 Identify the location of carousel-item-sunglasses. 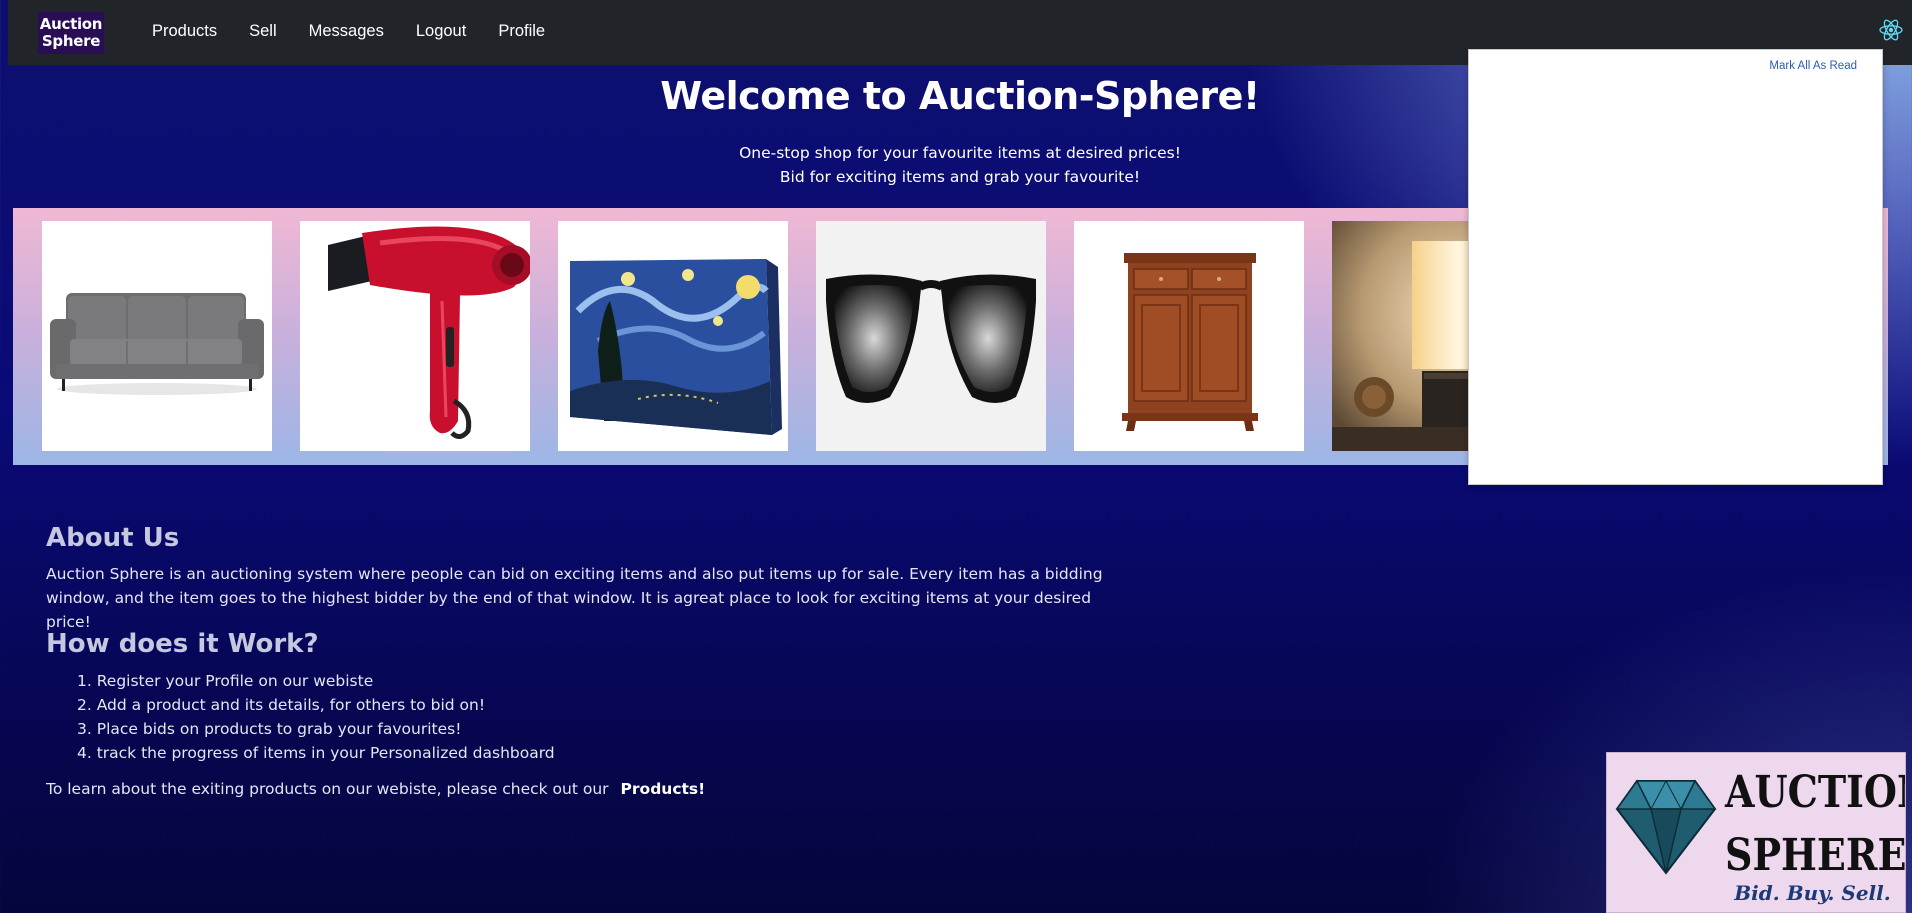
(931, 336).